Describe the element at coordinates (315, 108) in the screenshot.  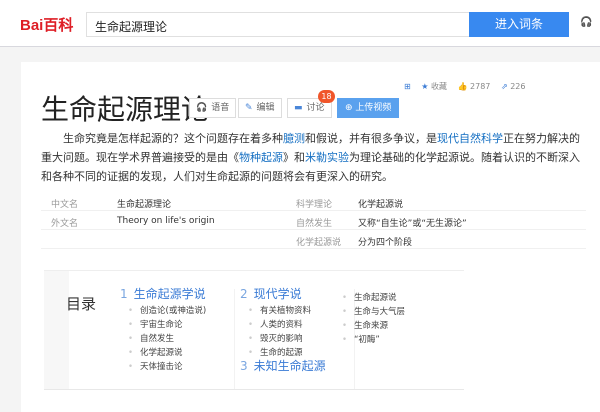
I see `discuss-label: 讨论` at that location.